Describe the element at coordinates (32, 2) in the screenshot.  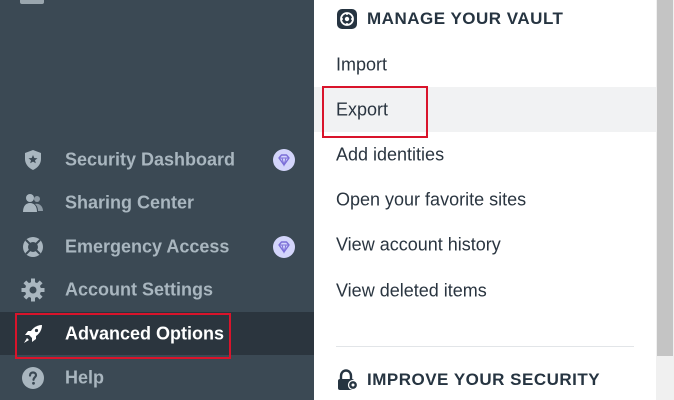
I see `hamburger-menu-icon` at that location.